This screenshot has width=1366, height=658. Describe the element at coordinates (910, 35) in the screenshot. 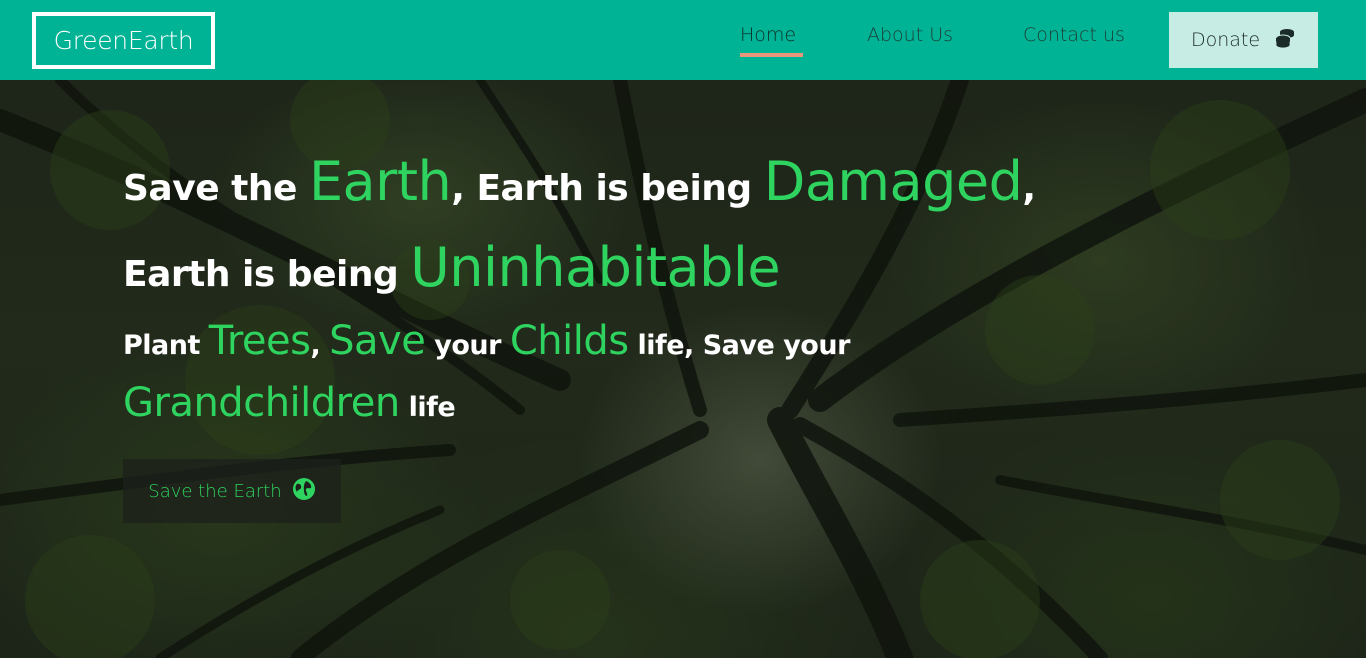

I see `nav-about-link: About Us` at that location.